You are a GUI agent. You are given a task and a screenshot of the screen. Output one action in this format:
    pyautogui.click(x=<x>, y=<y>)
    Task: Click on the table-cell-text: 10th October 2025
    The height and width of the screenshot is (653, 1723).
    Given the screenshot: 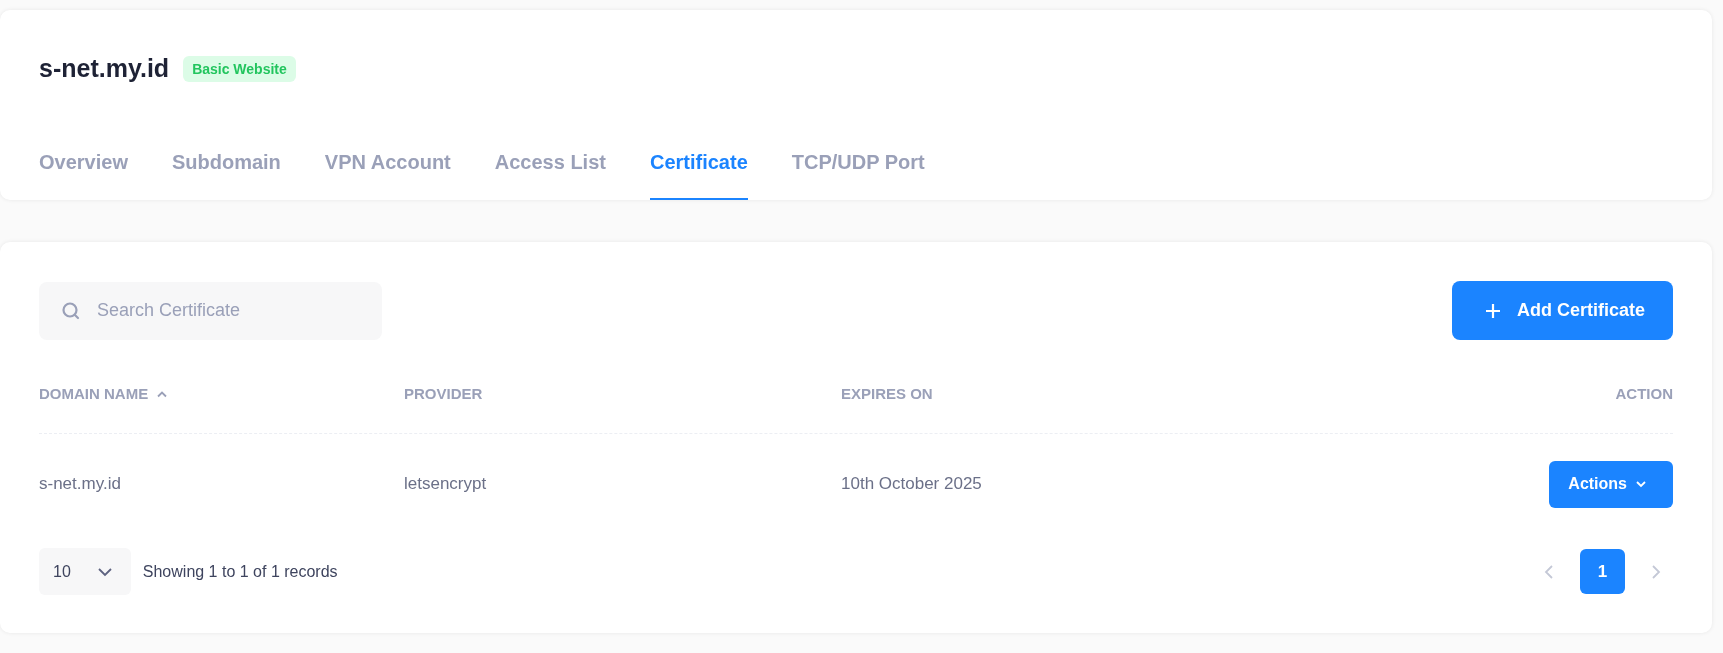 What is the action you would take?
    pyautogui.click(x=912, y=484)
    